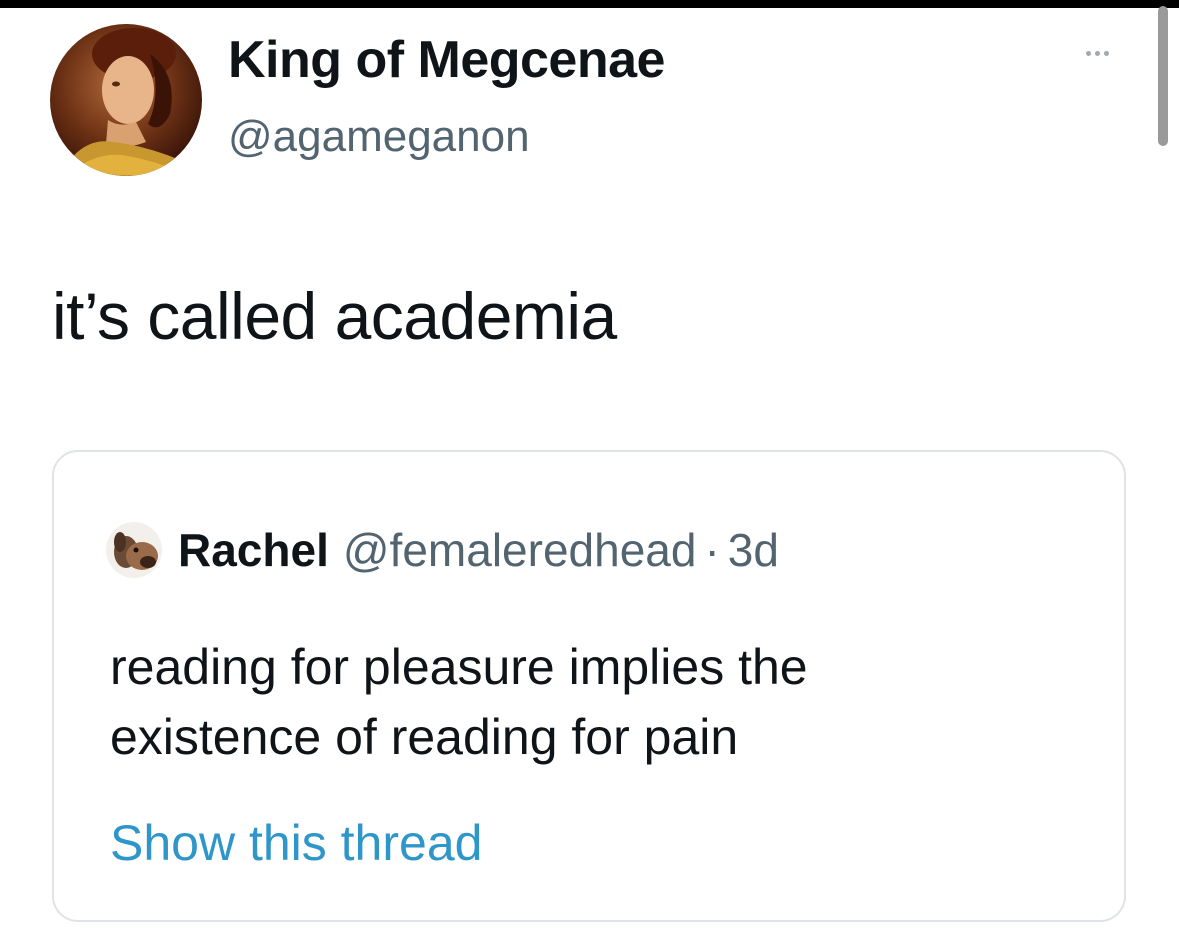  Describe the element at coordinates (131, 102) in the screenshot. I see `portrait-avatar-icon` at that location.